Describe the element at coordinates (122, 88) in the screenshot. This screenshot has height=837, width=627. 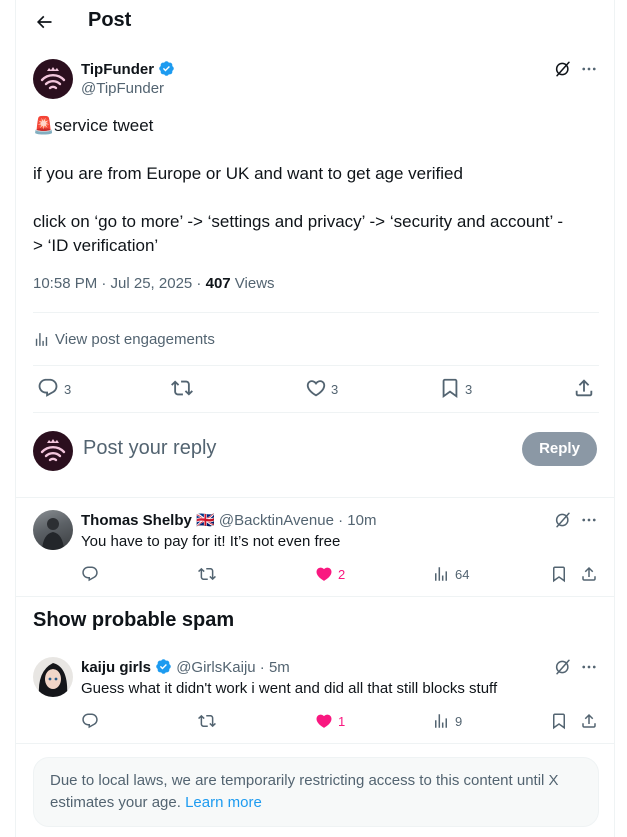
I see `author-handle: @TipFunder` at that location.